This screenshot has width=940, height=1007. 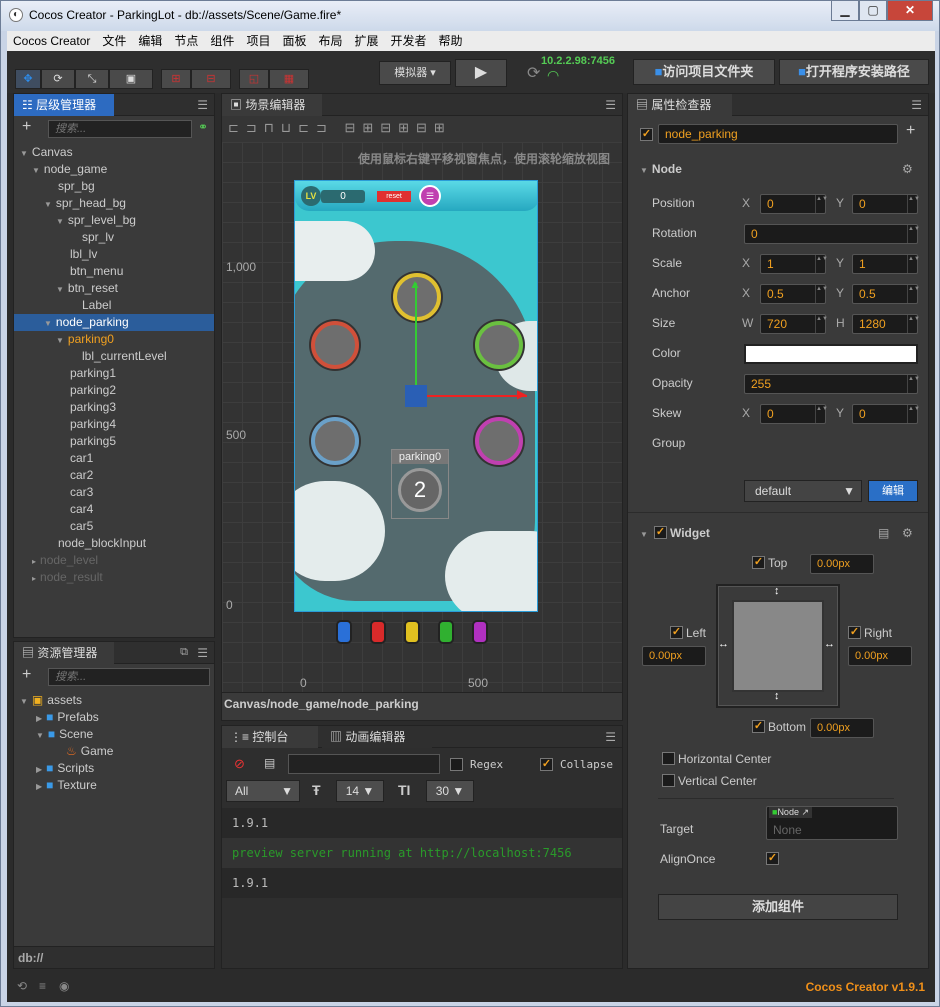 I want to click on anchor-y-input: 0.5 ▲▼, so click(x=886, y=294).